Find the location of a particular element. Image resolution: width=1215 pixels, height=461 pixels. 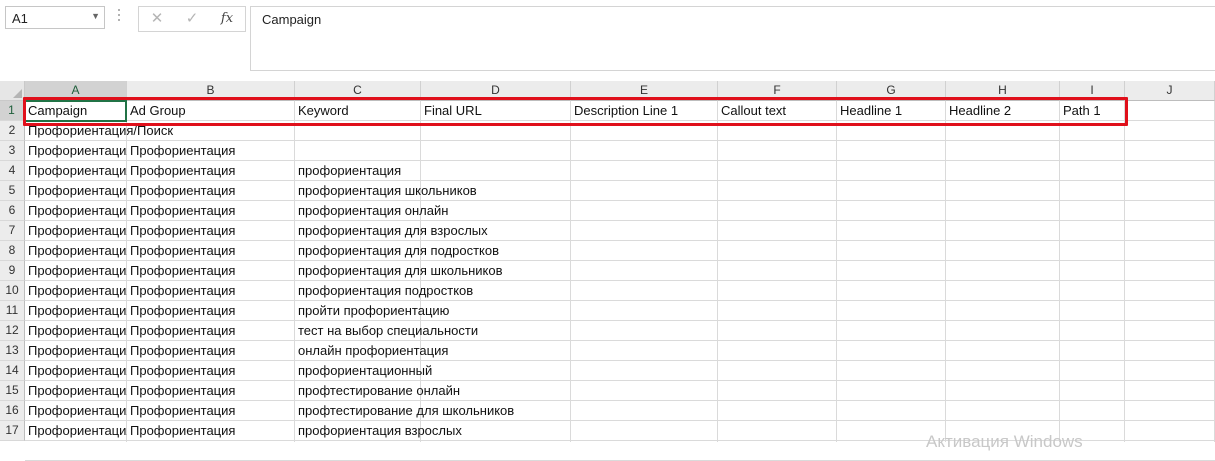

cell-a11: Профориентация/Поиск is located at coordinates (76, 310).